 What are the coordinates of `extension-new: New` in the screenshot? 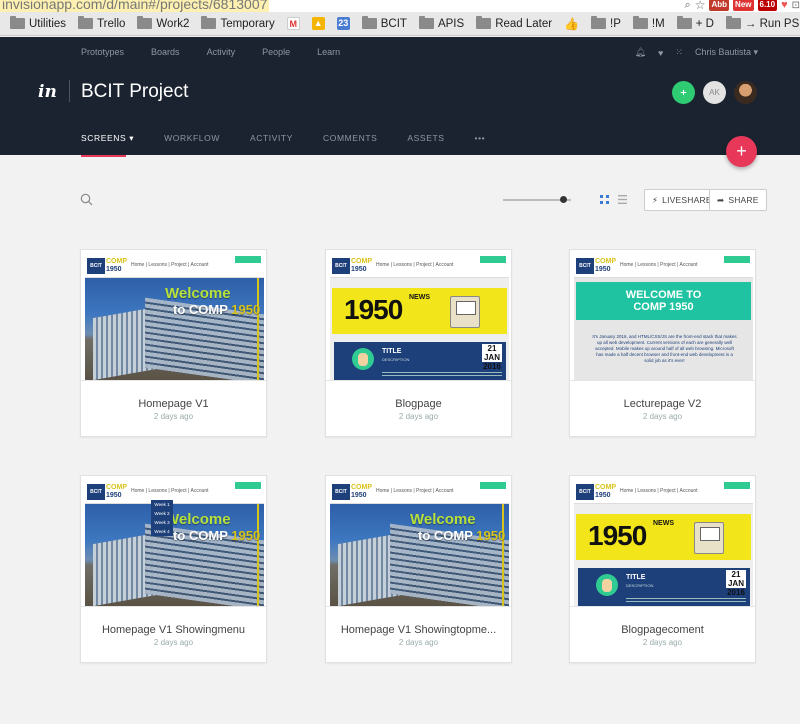 It's located at (743, 5).